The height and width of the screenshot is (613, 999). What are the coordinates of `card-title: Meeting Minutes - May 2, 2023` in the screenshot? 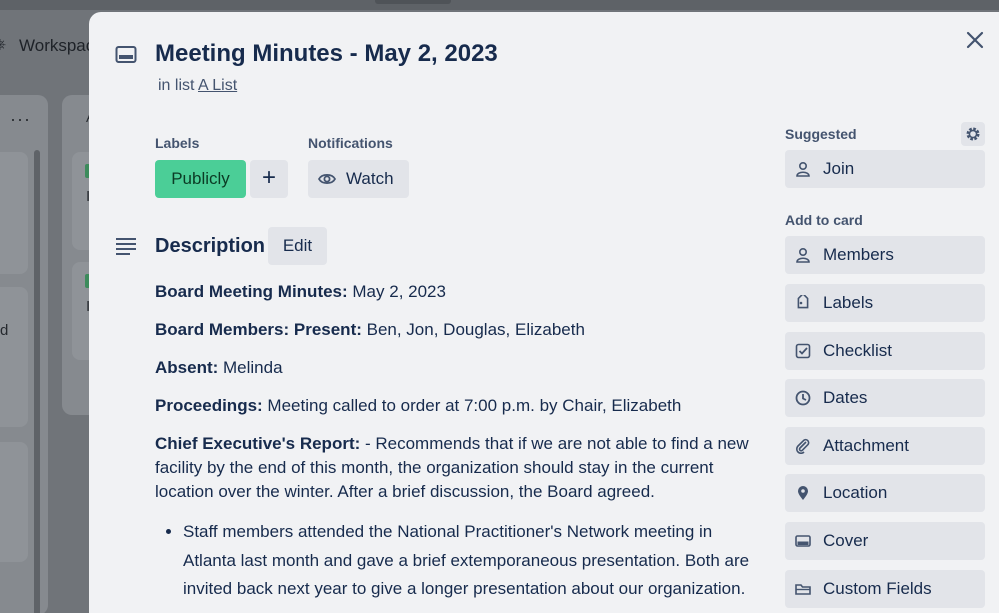 It's located at (326, 54).